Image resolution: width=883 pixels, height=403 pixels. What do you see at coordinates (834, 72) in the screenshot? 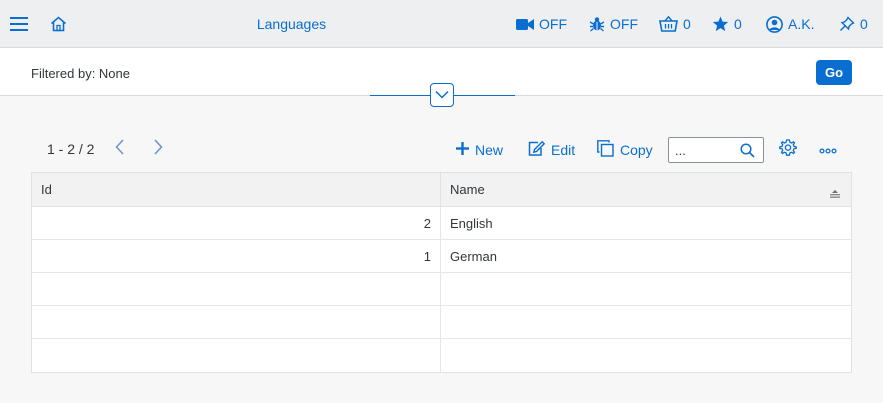
I see `go-button: Go` at bounding box center [834, 72].